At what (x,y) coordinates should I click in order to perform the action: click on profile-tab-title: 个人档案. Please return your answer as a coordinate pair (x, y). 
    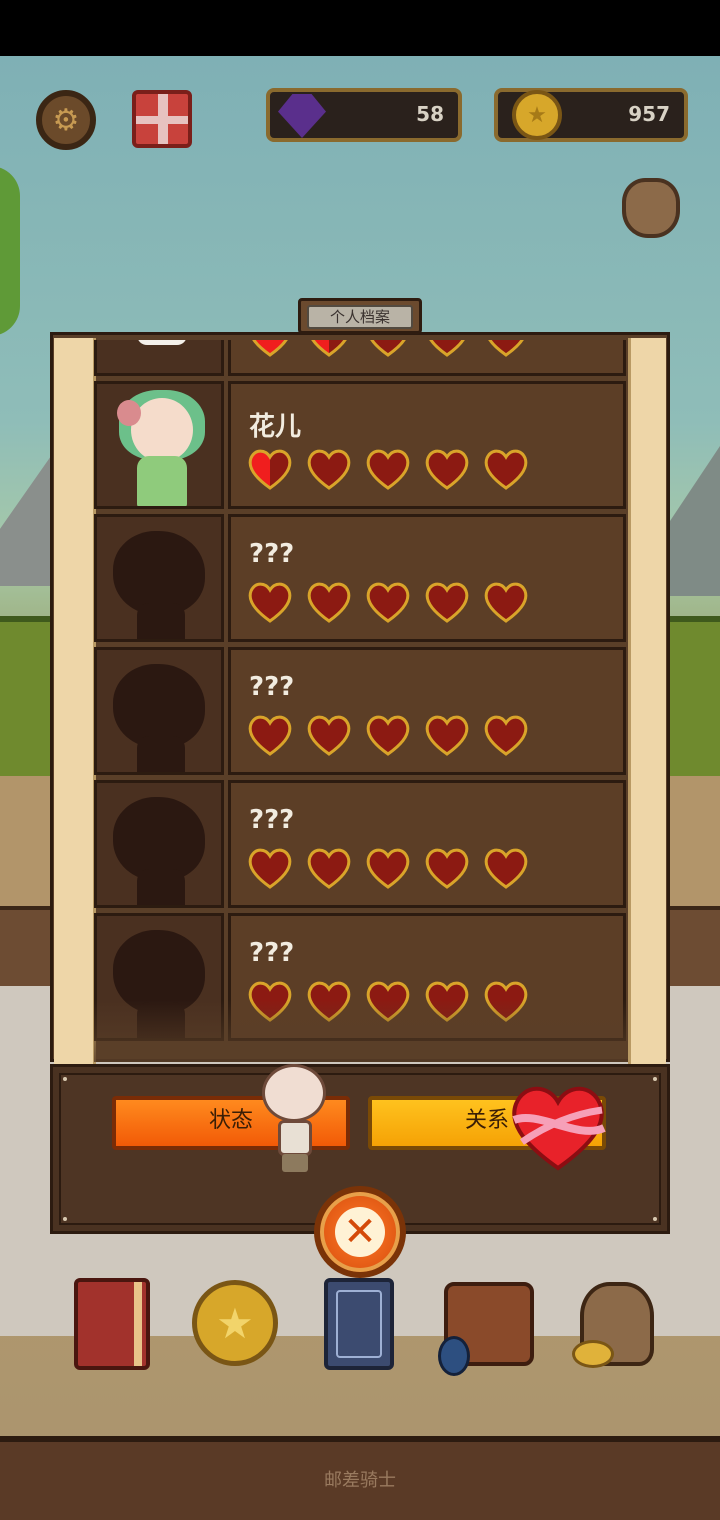
    Looking at the image, I should click on (360, 317).